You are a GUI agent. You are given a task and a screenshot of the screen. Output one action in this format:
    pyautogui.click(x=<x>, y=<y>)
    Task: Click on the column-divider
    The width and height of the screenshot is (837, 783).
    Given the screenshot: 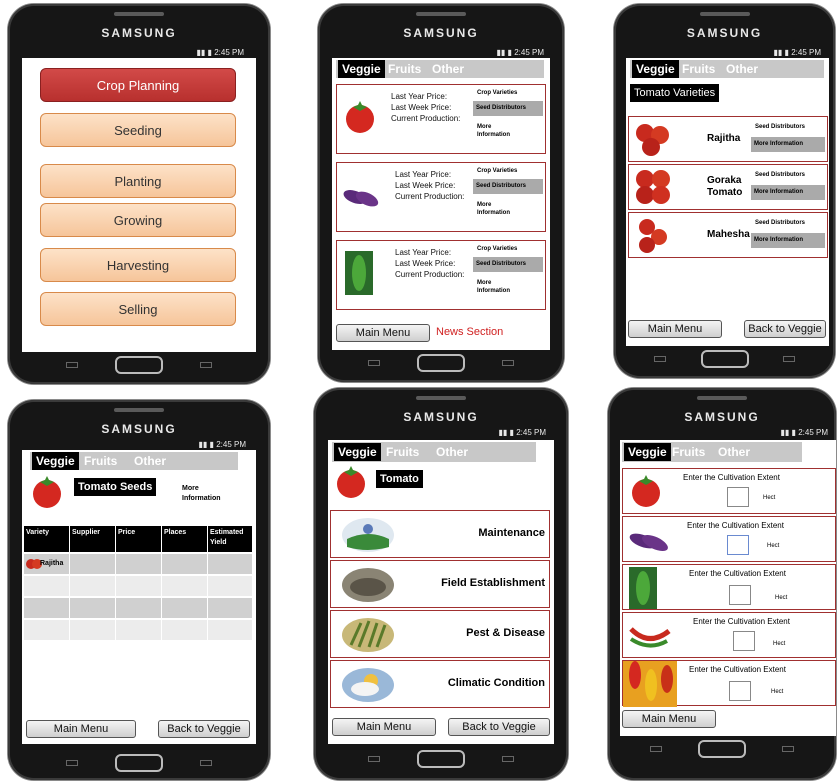 What is the action you would take?
    pyautogui.click(x=161, y=597)
    